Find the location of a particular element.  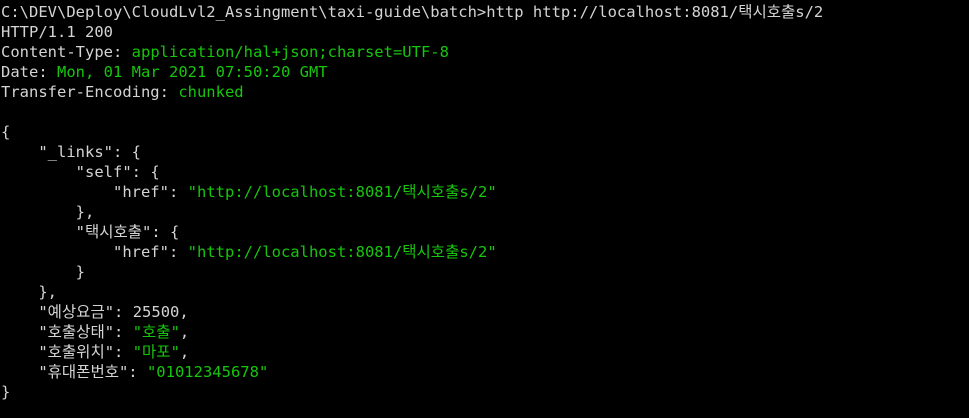

json-string-value: "마포" is located at coordinates (156, 352).